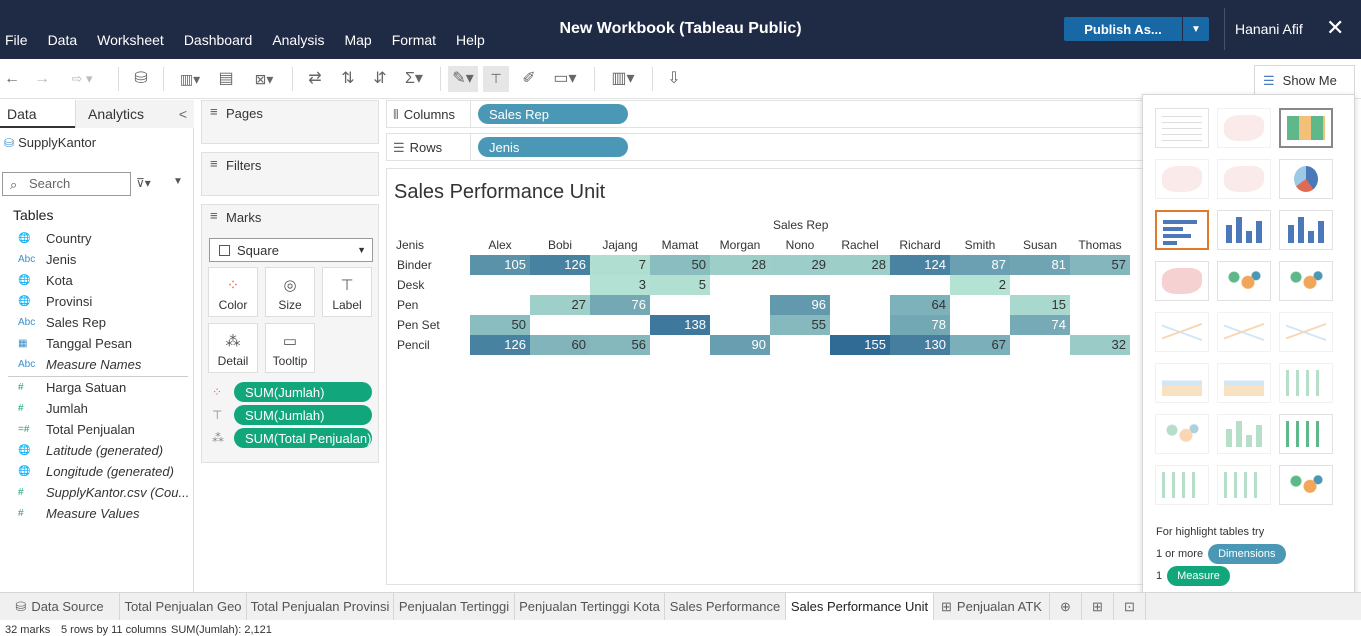 The image size is (1361, 636). Describe the element at coordinates (1130, 606) in the screenshot. I see `new-story-tab-icon: ⊡` at that location.